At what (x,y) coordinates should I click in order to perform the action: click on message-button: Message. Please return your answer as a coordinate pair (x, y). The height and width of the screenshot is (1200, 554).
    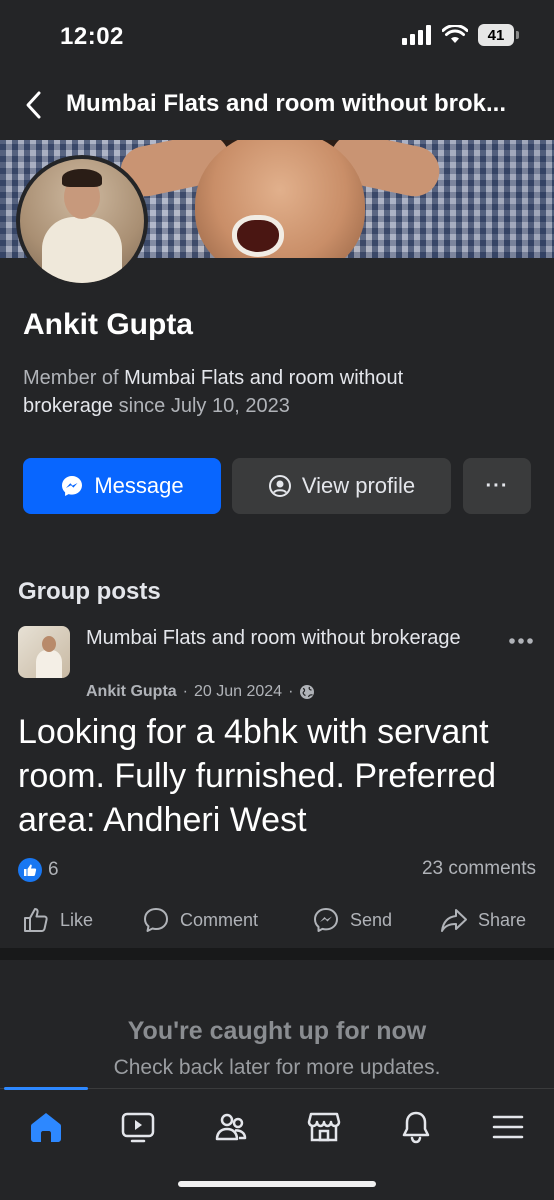
    Looking at the image, I should click on (122, 486).